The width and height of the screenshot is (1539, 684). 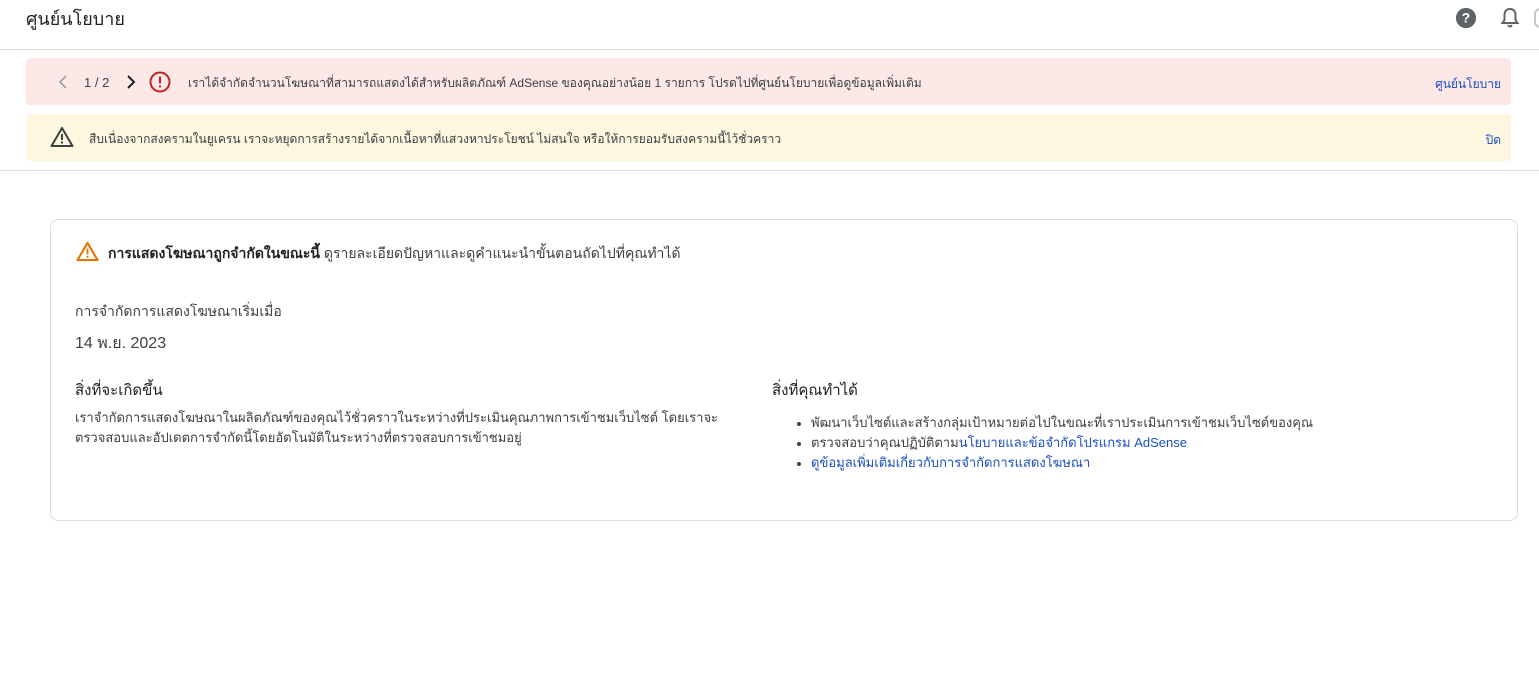 What do you see at coordinates (1510, 18) in the screenshot?
I see `bell-icon` at bounding box center [1510, 18].